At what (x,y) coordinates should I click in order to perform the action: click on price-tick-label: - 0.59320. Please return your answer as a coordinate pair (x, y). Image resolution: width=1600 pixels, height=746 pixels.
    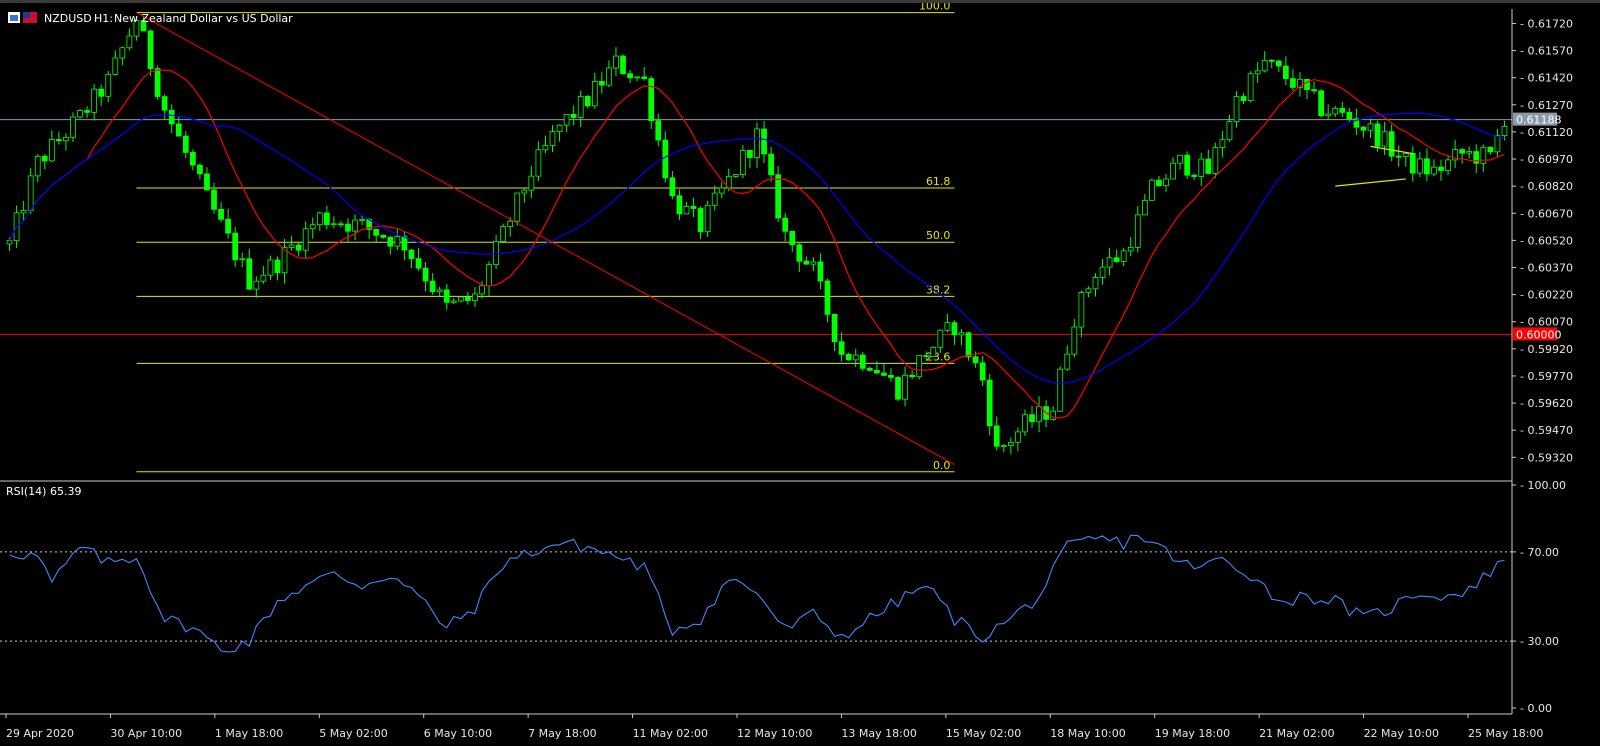
    Looking at the image, I should click on (1546, 457).